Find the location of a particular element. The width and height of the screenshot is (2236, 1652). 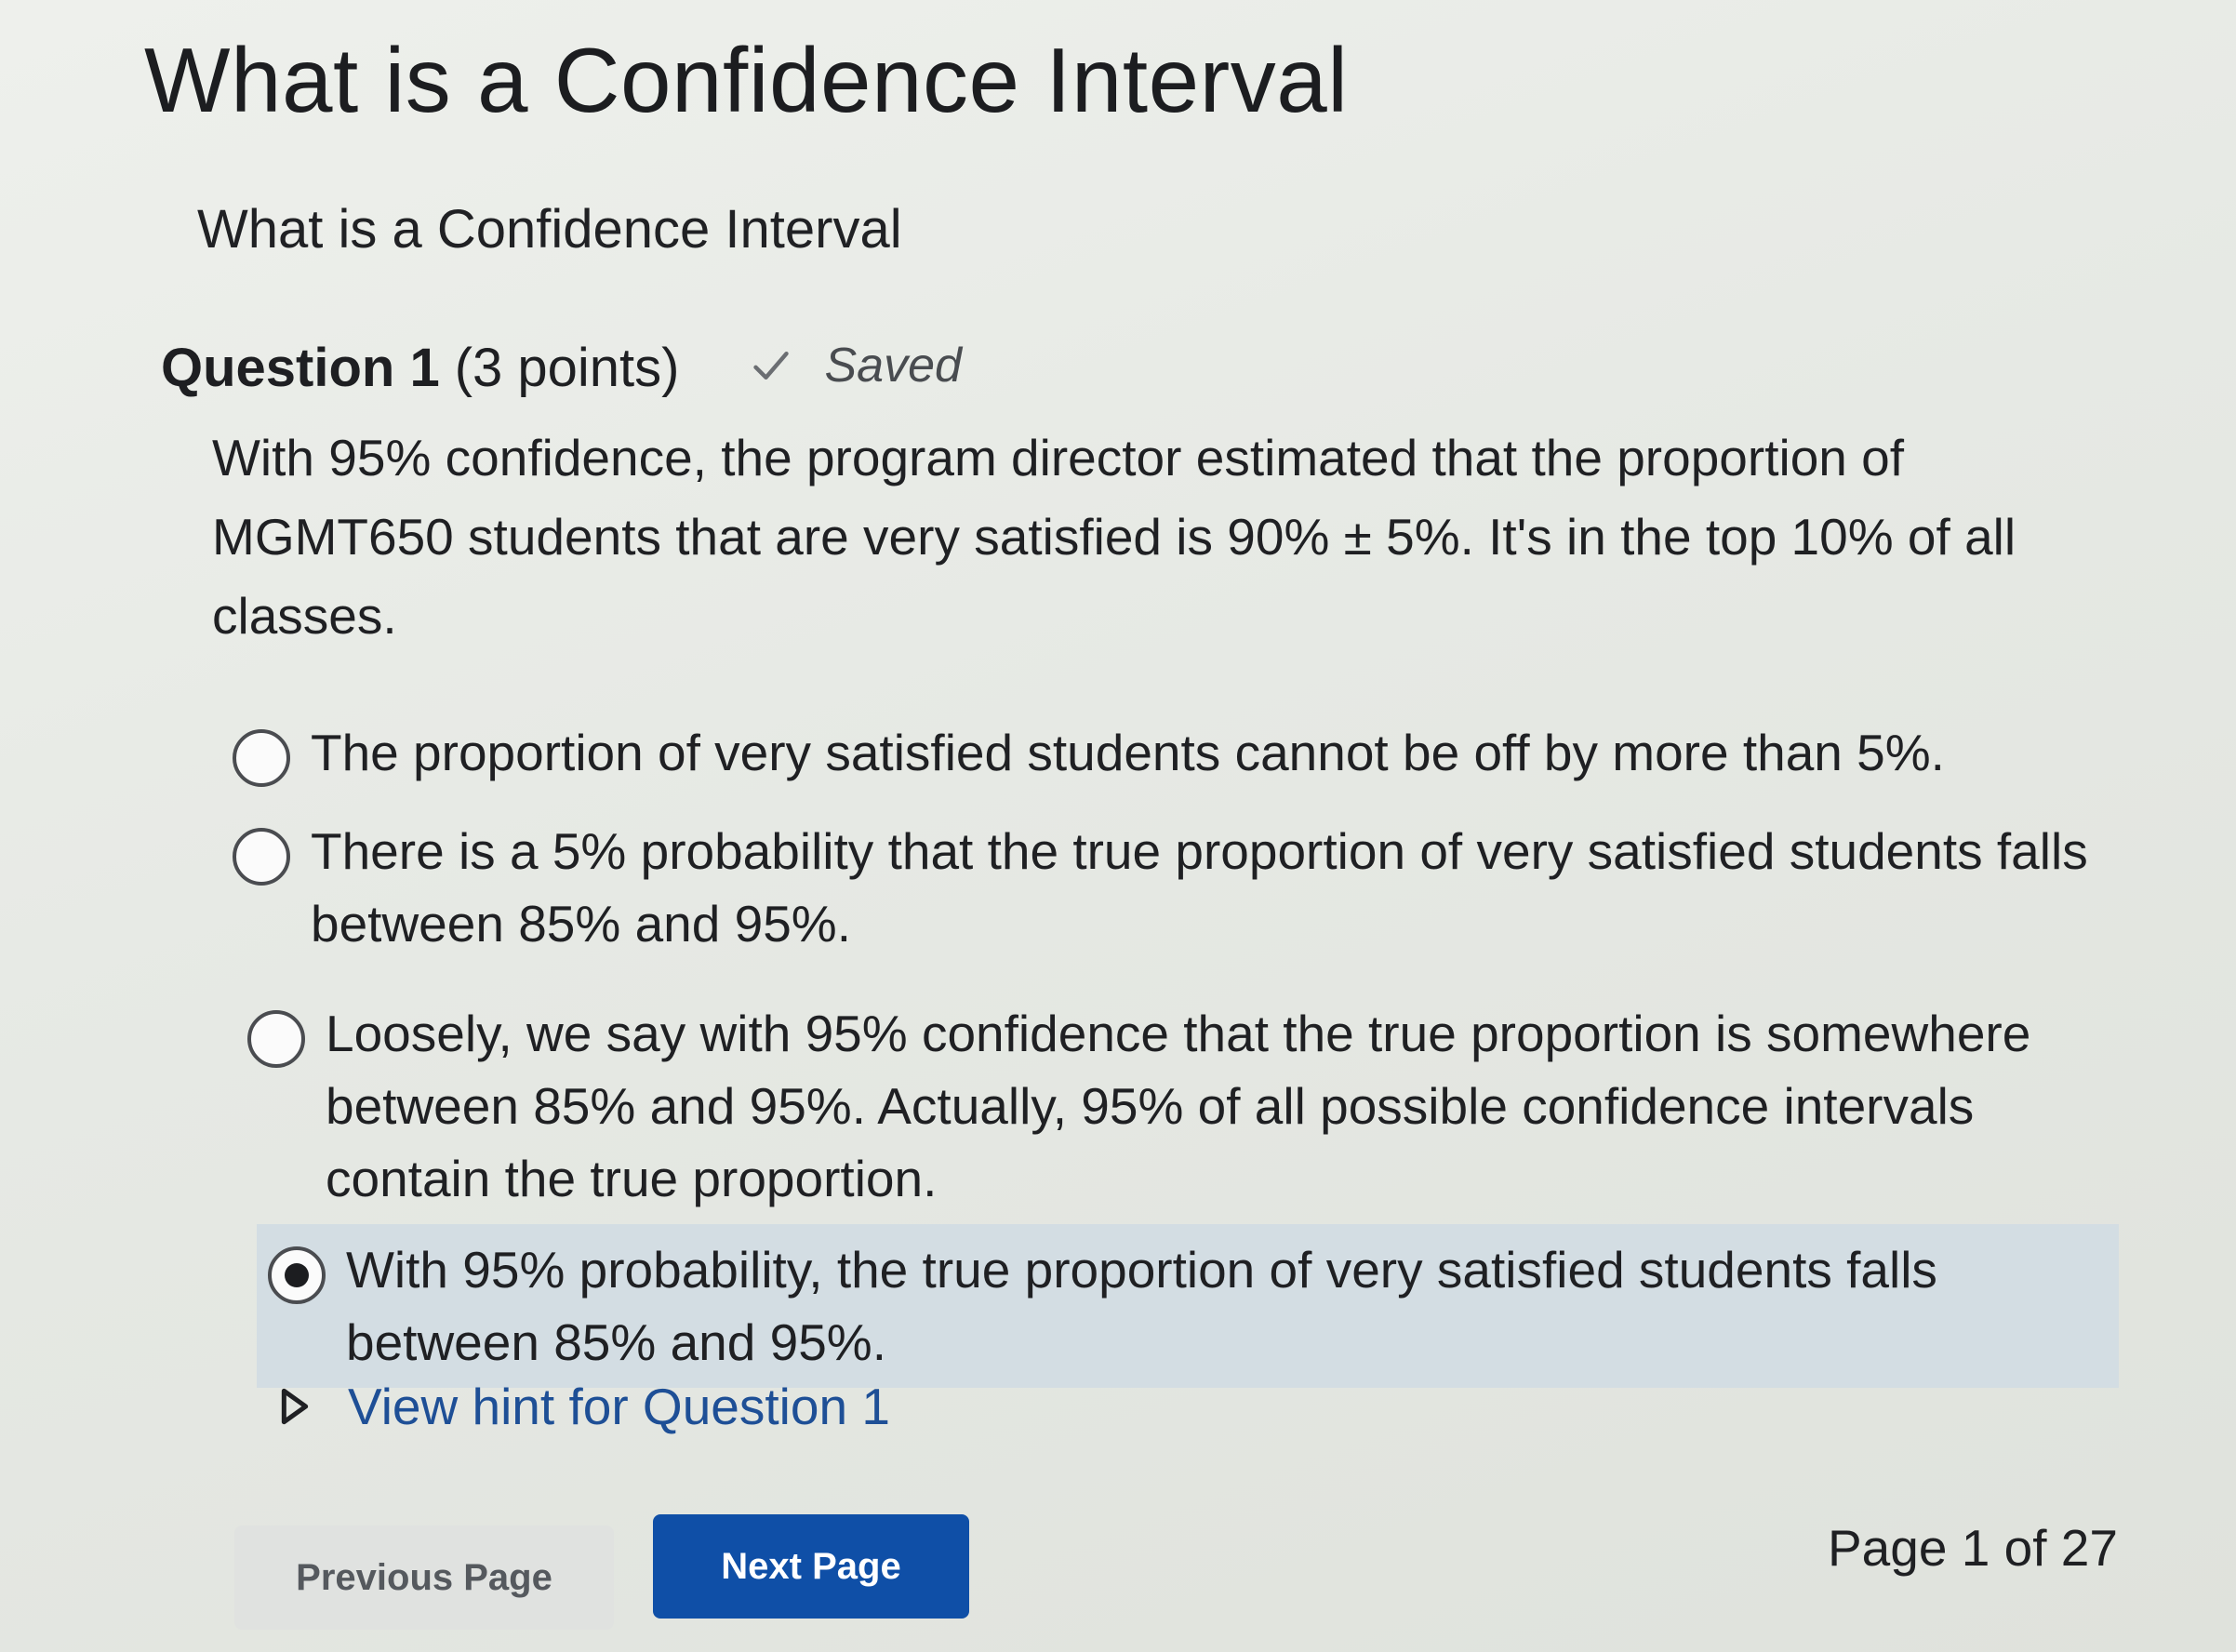

triangle-right-icon is located at coordinates (295, 1406).